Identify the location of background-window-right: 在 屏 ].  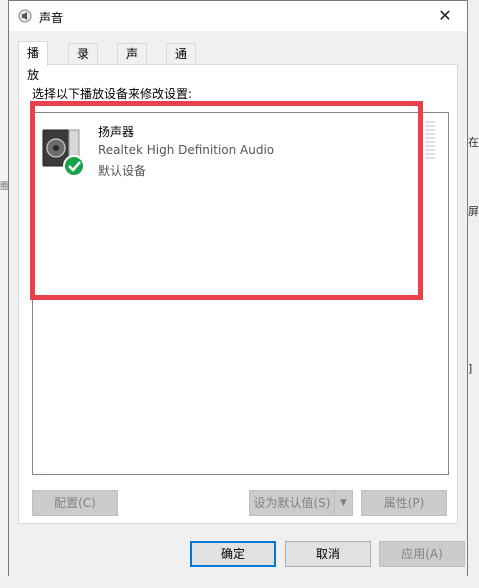
(473, 294).